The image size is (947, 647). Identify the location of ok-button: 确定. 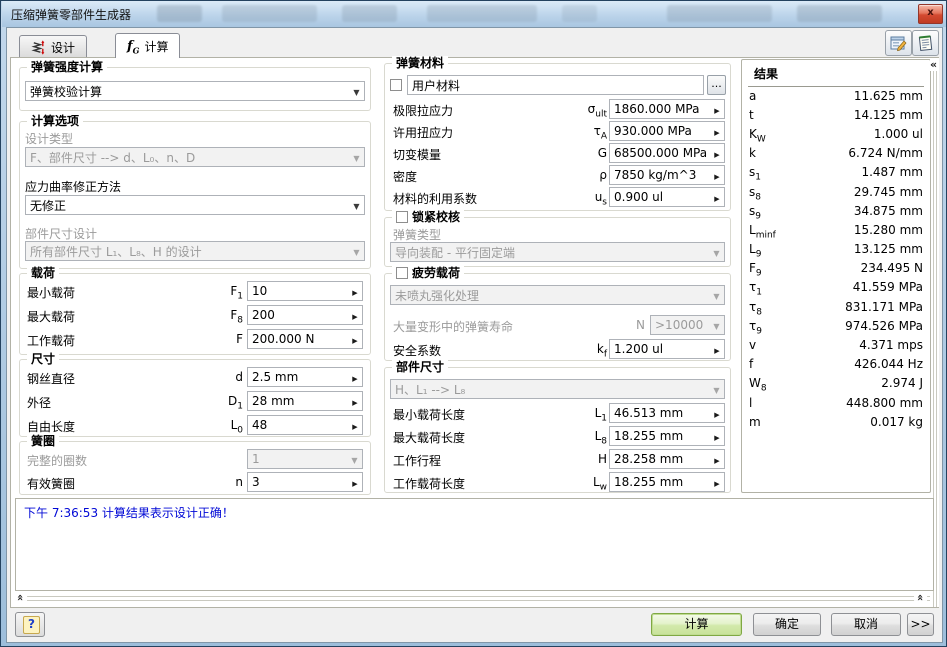
(787, 624).